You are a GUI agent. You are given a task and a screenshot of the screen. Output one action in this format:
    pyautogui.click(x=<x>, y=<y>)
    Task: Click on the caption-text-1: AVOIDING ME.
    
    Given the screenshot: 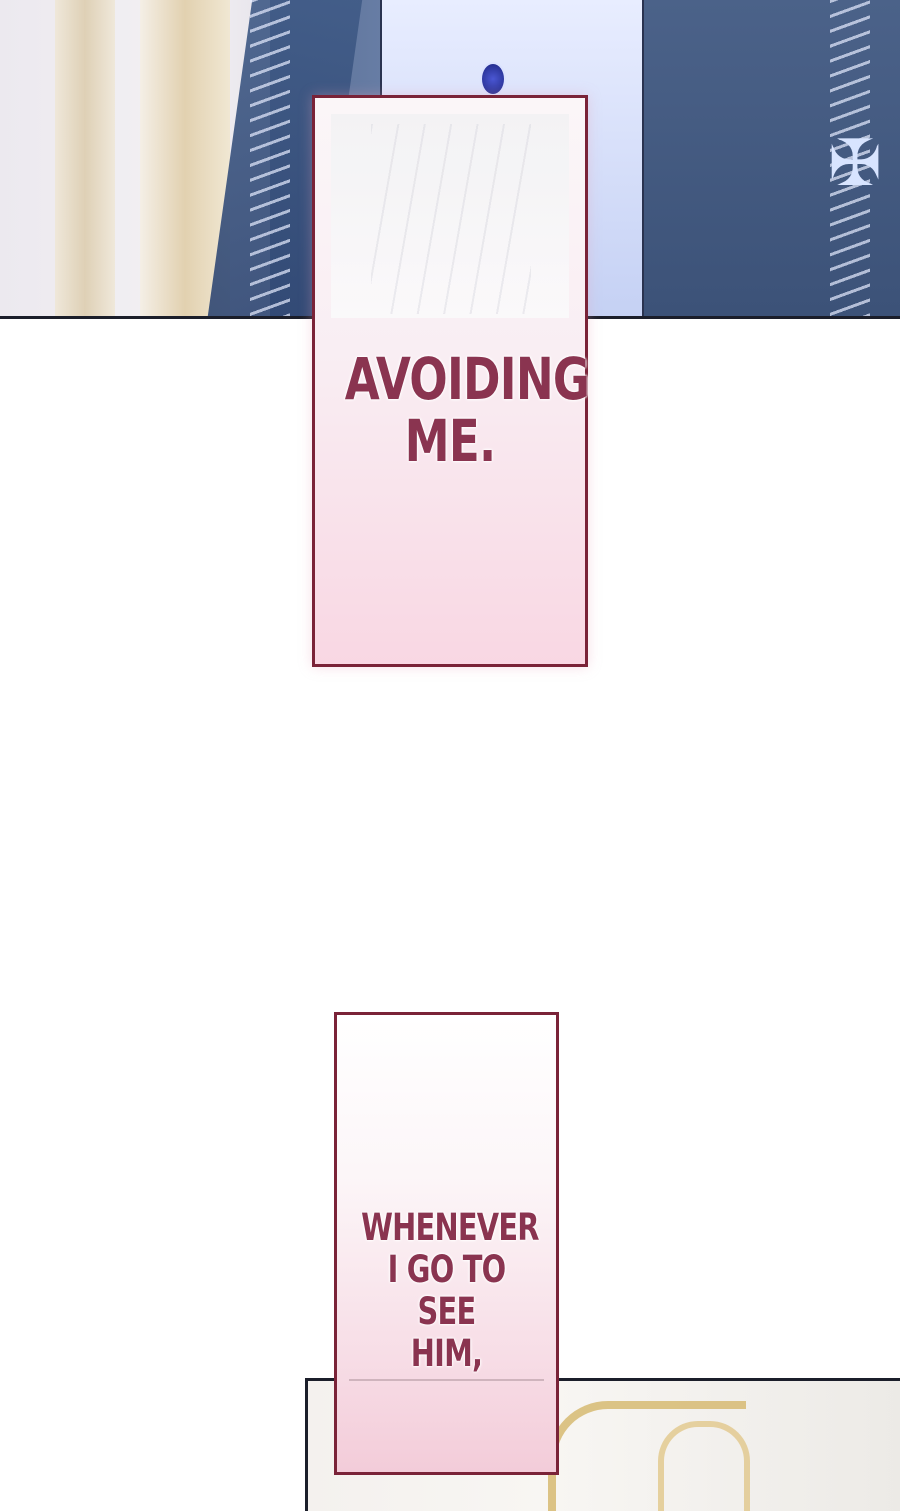 What is the action you would take?
    pyautogui.click(x=467, y=410)
    